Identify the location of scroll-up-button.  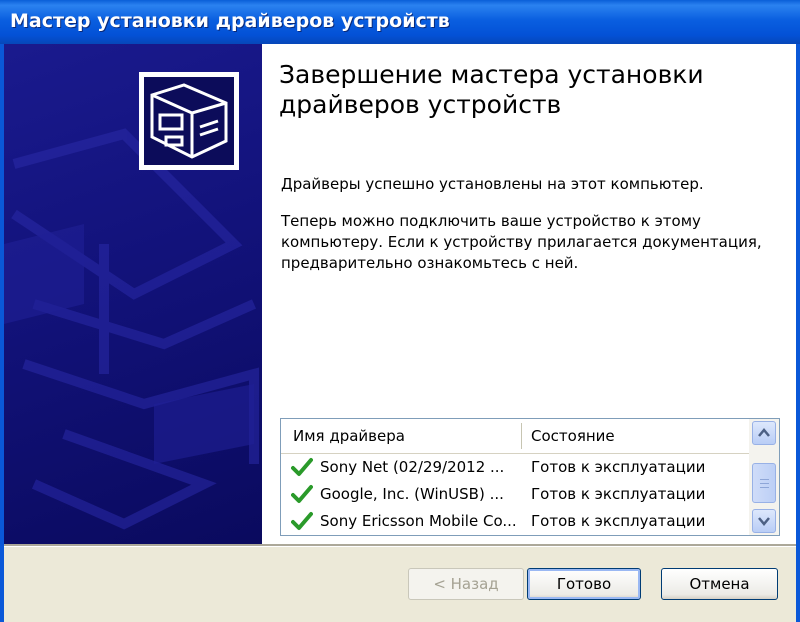
(764, 433).